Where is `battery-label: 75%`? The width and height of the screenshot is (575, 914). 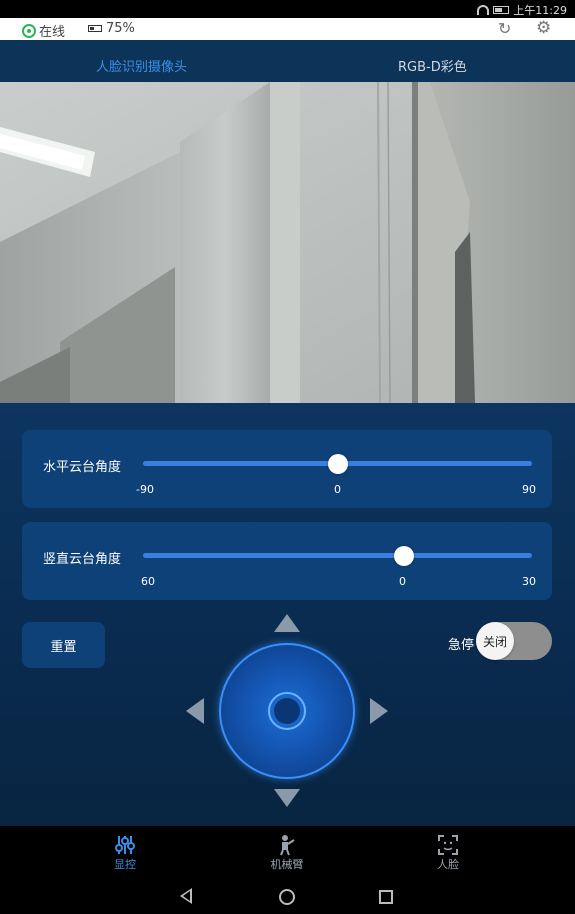
battery-label: 75% is located at coordinates (120, 28).